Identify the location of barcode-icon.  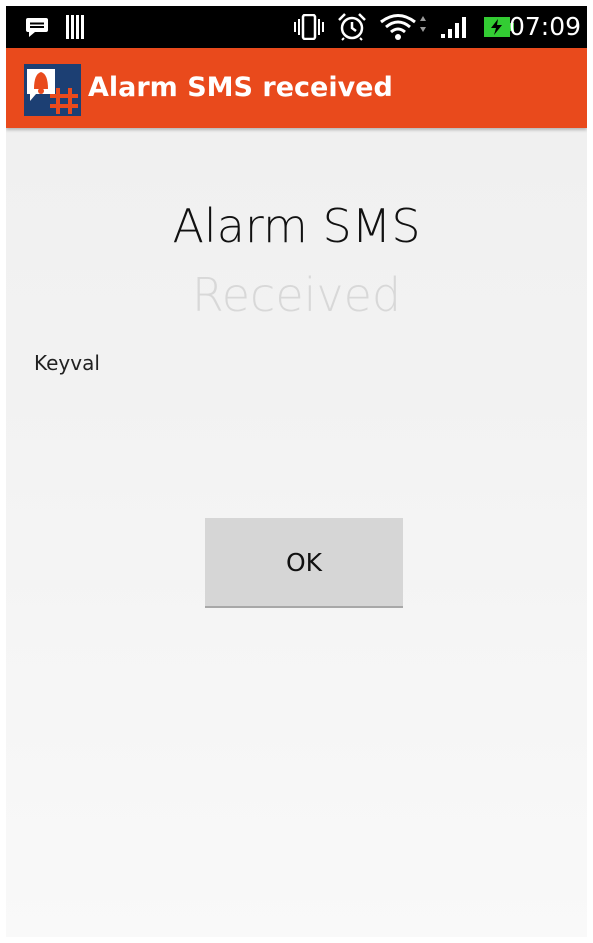
(76, 27).